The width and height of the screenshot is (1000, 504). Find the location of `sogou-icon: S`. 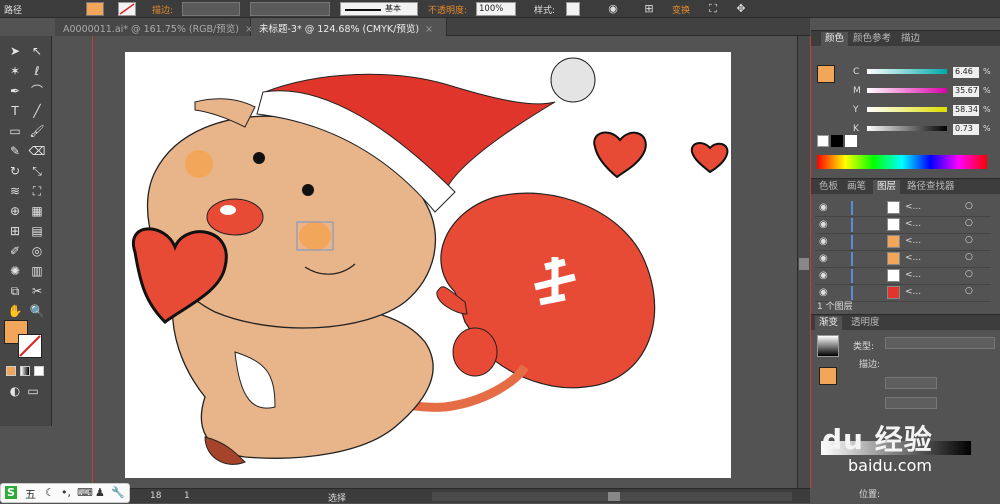

sogou-icon: S is located at coordinates (11, 492).